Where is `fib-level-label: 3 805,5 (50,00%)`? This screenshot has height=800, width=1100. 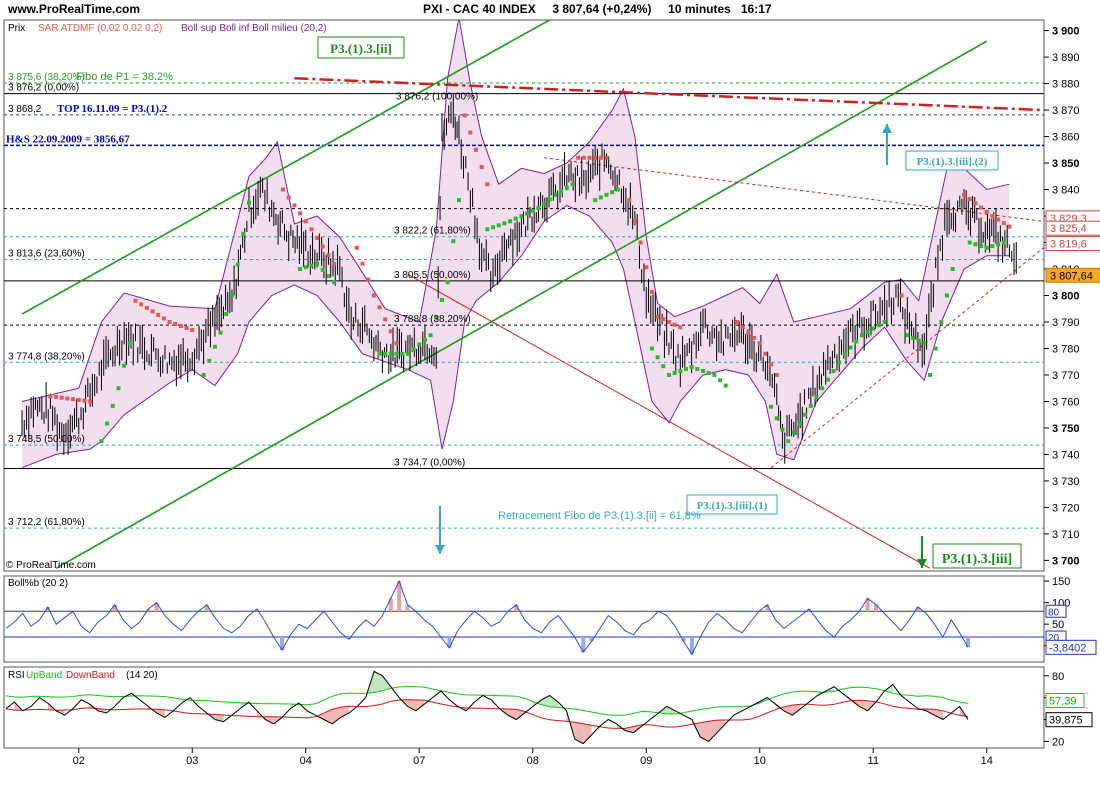 fib-level-label: 3 805,5 (50,00%) is located at coordinates (432, 275).